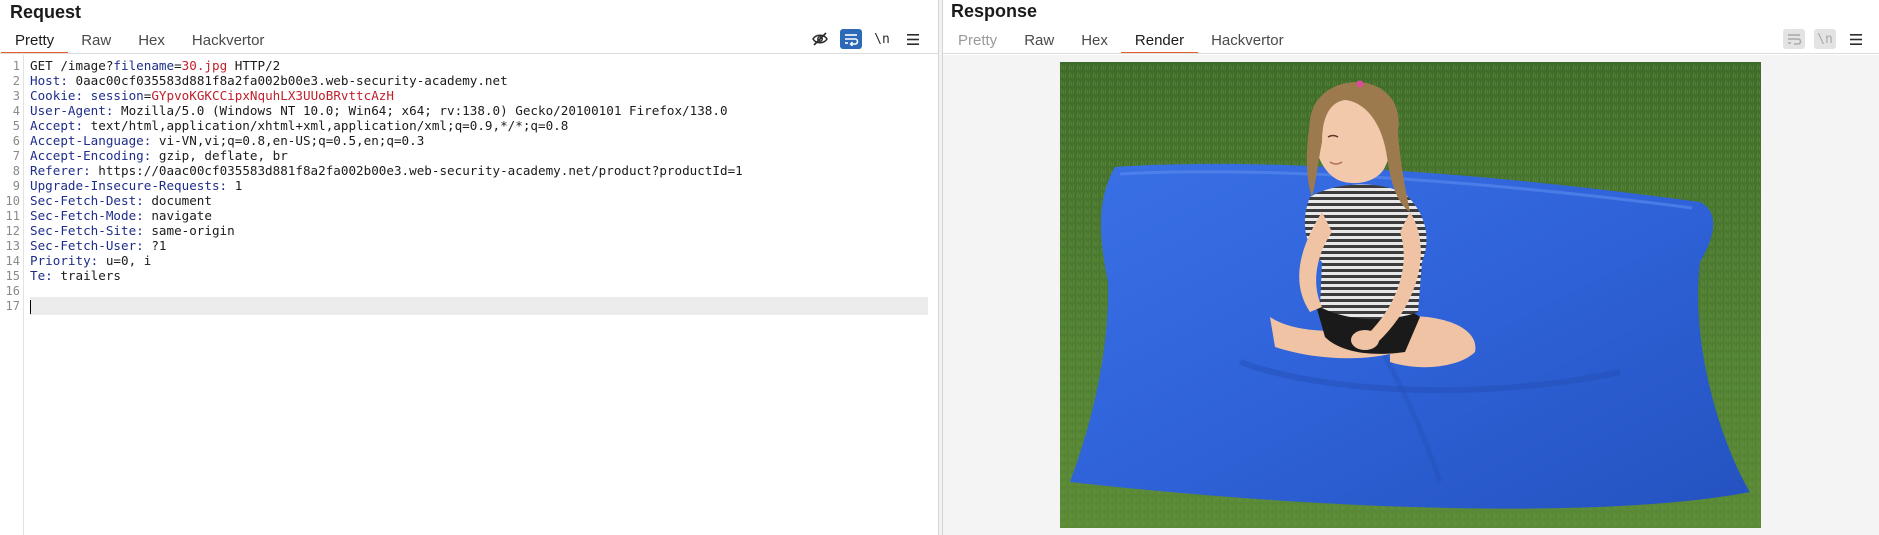 The image size is (1879, 535). What do you see at coordinates (177, 215) in the screenshot?
I see `header-value: navigate` at bounding box center [177, 215].